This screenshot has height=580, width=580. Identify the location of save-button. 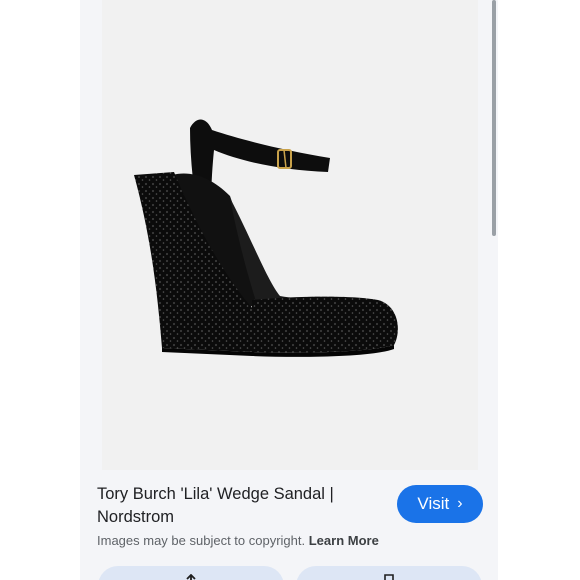
(389, 573).